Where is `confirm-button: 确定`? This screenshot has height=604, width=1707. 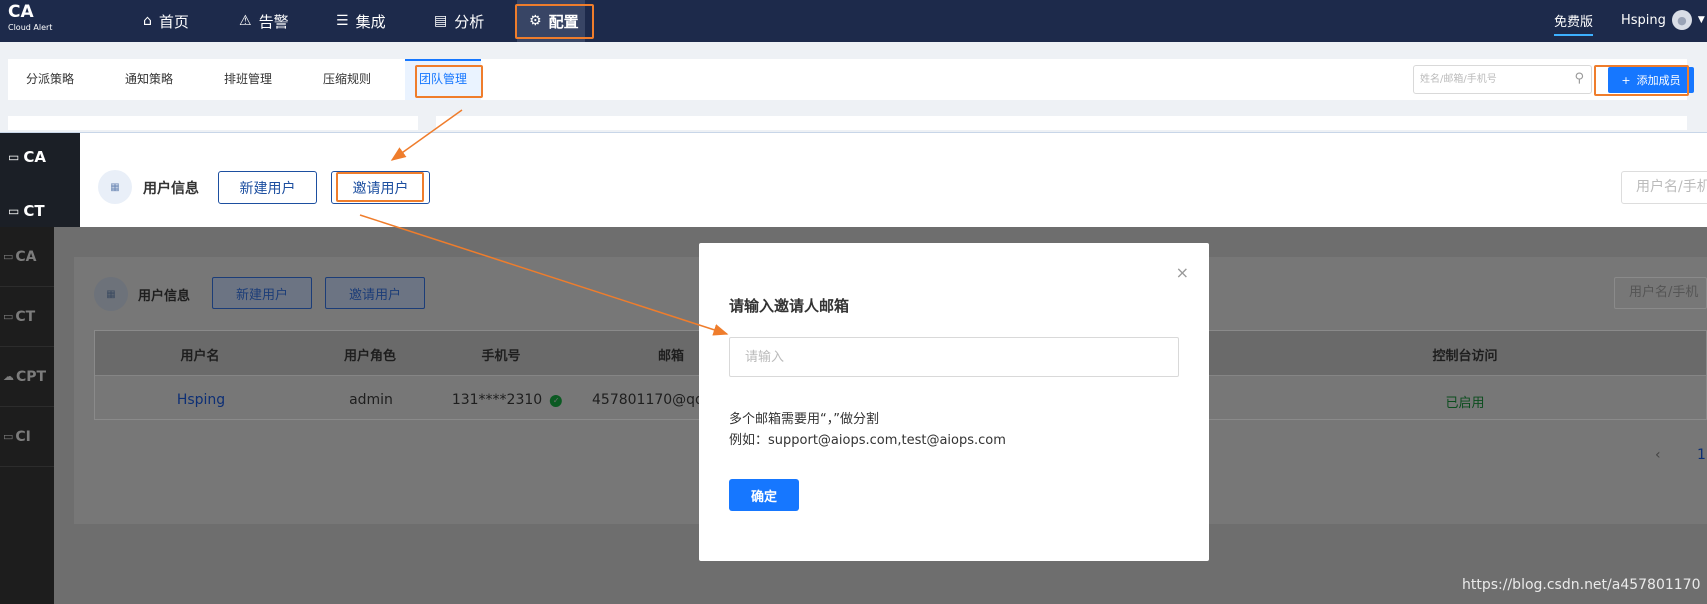
confirm-button: 确定 is located at coordinates (764, 495).